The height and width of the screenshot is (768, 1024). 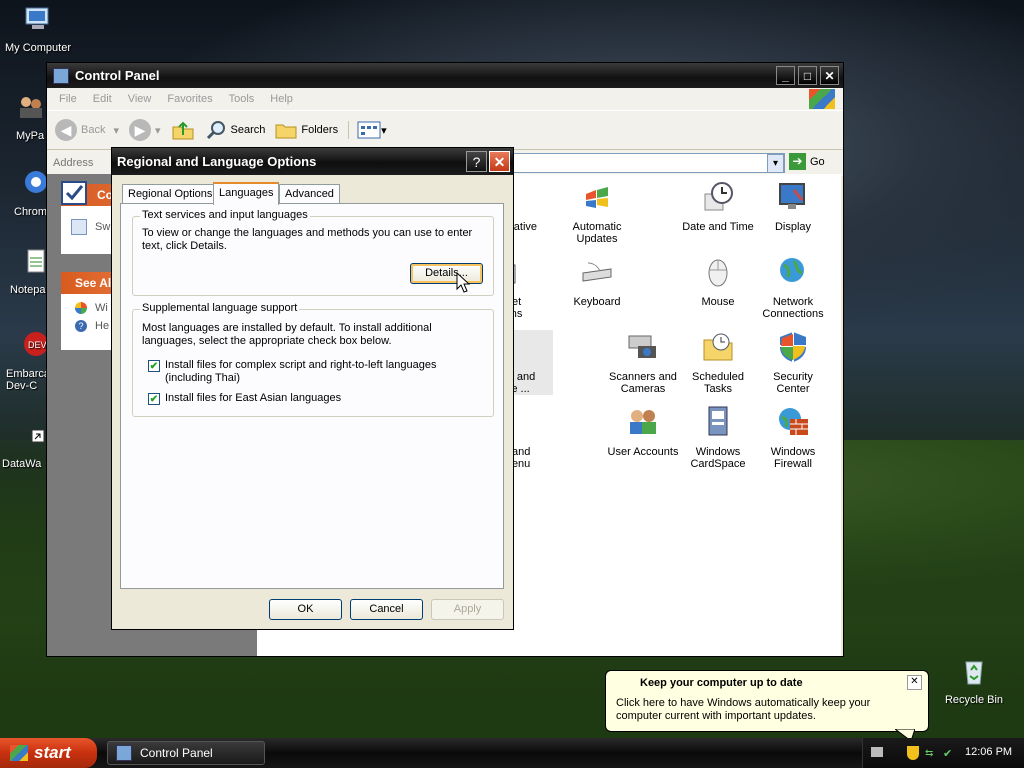 What do you see at coordinates (597, 196) in the screenshot?
I see `automatic-updates-icon` at bounding box center [597, 196].